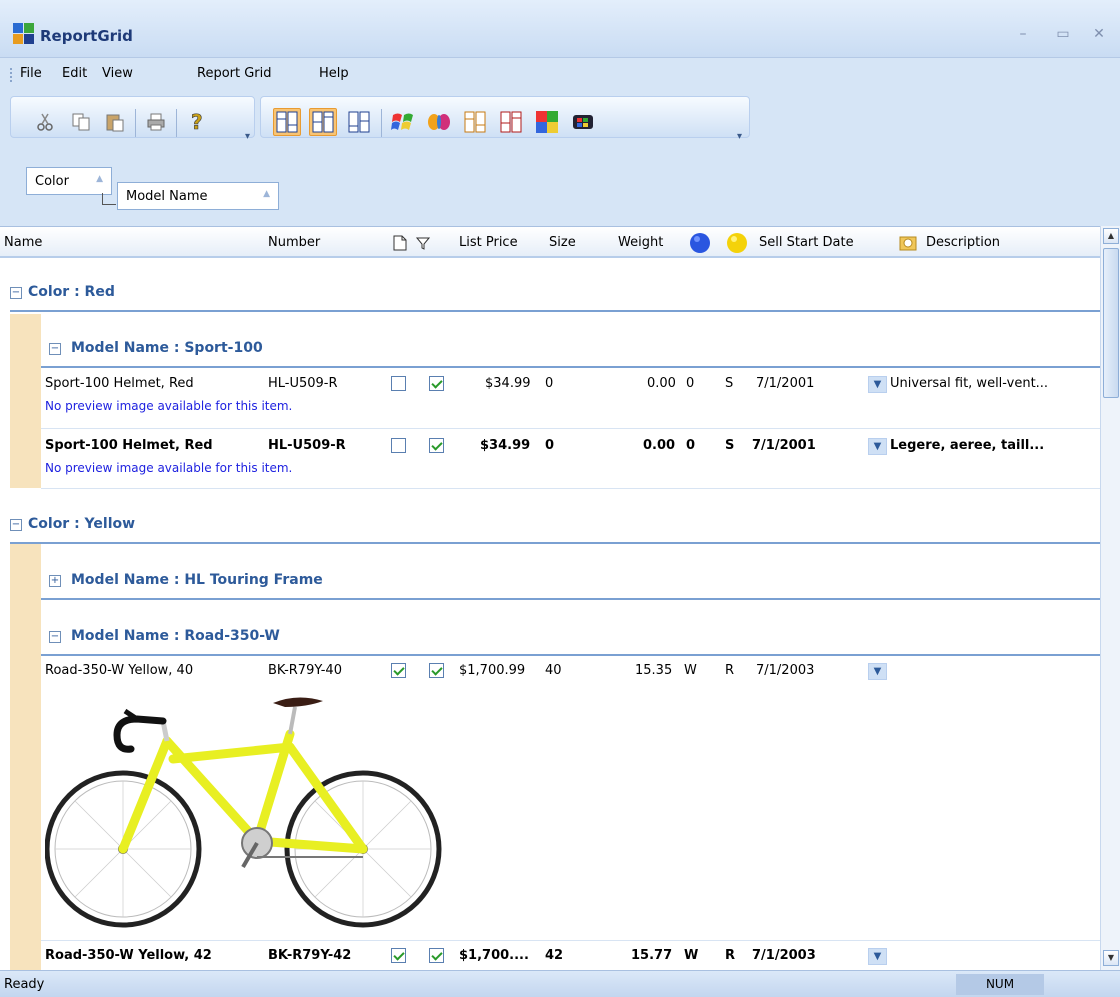  I want to click on bicycle-image, so click(243, 812).